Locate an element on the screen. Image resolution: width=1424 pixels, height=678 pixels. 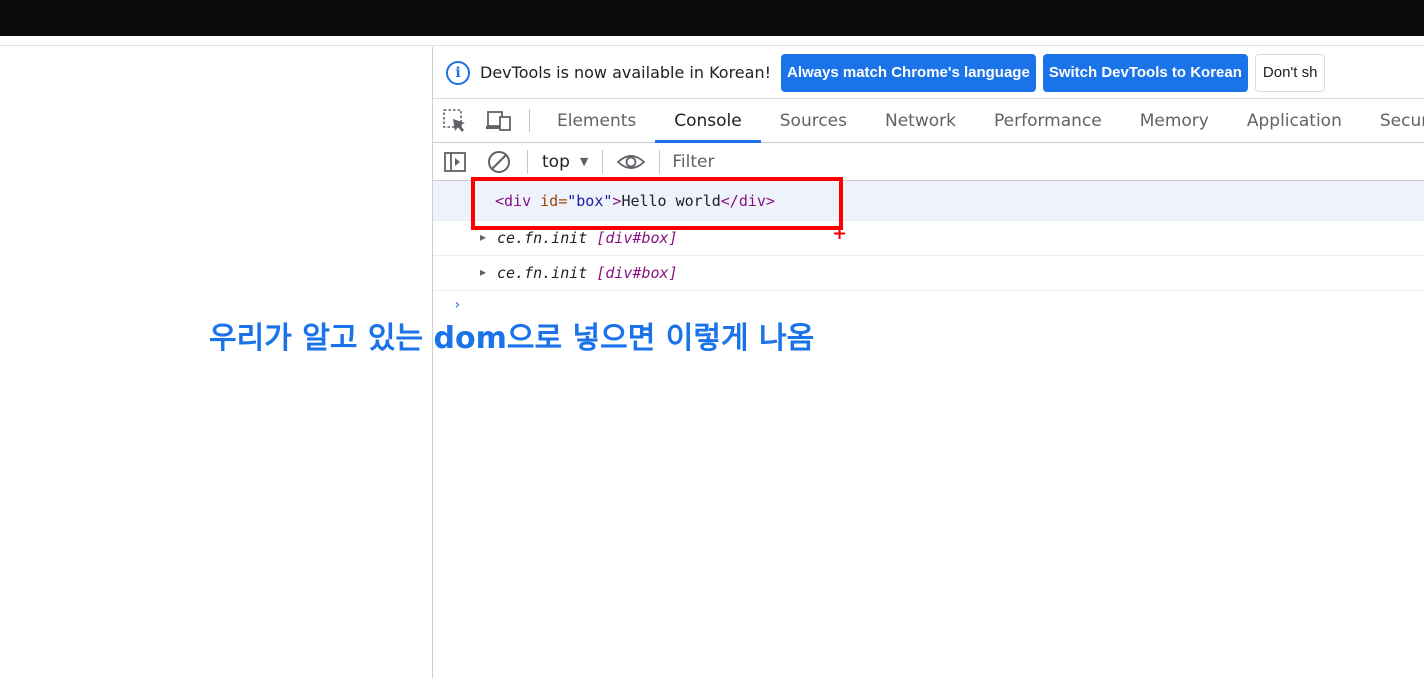
info-icon: i is located at coordinates (458, 72).